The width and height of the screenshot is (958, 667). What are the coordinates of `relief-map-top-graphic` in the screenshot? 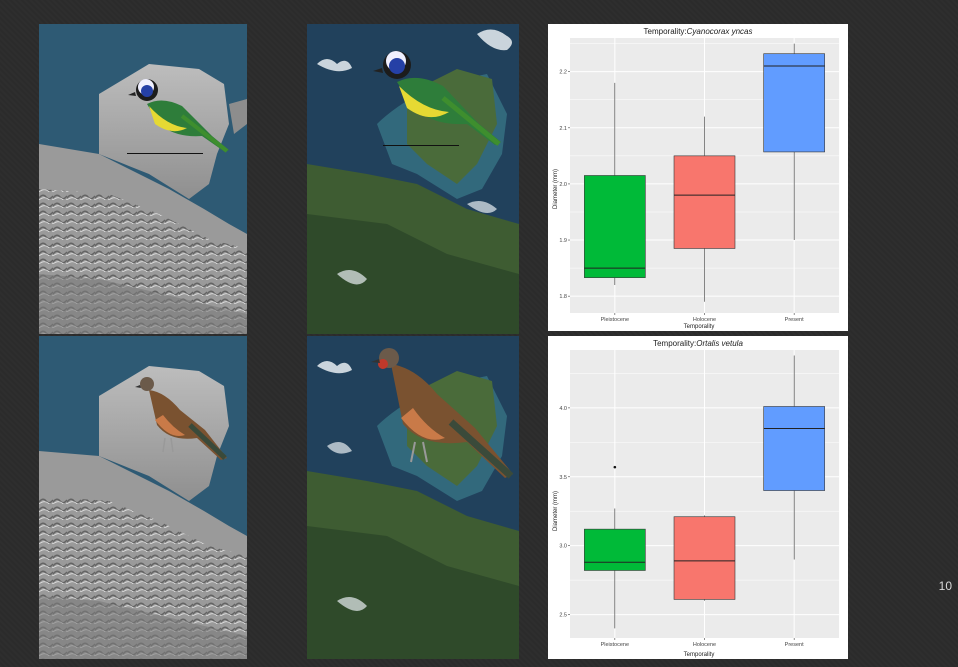 It's located at (143, 199).